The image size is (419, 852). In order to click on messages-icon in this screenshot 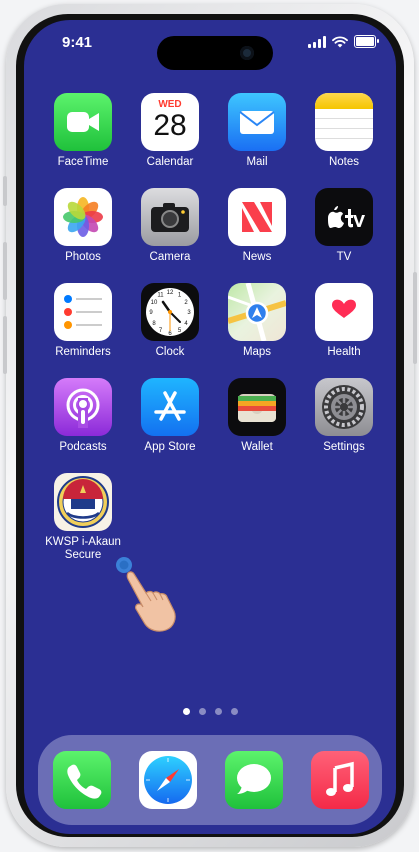, I will do `click(254, 780)`.